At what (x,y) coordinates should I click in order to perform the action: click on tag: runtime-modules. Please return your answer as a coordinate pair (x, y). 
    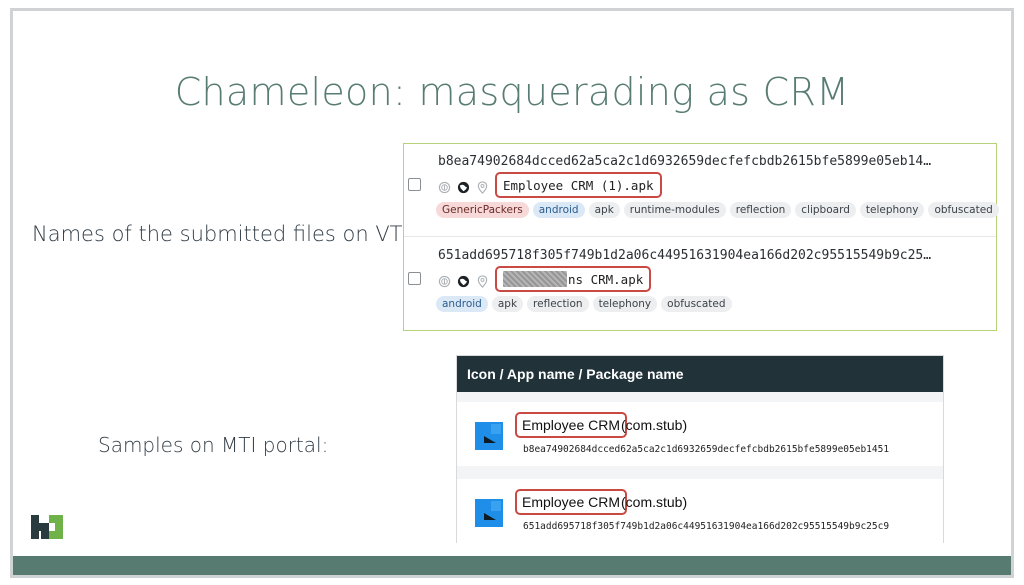
    Looking at the image, I should click on (674, 210).